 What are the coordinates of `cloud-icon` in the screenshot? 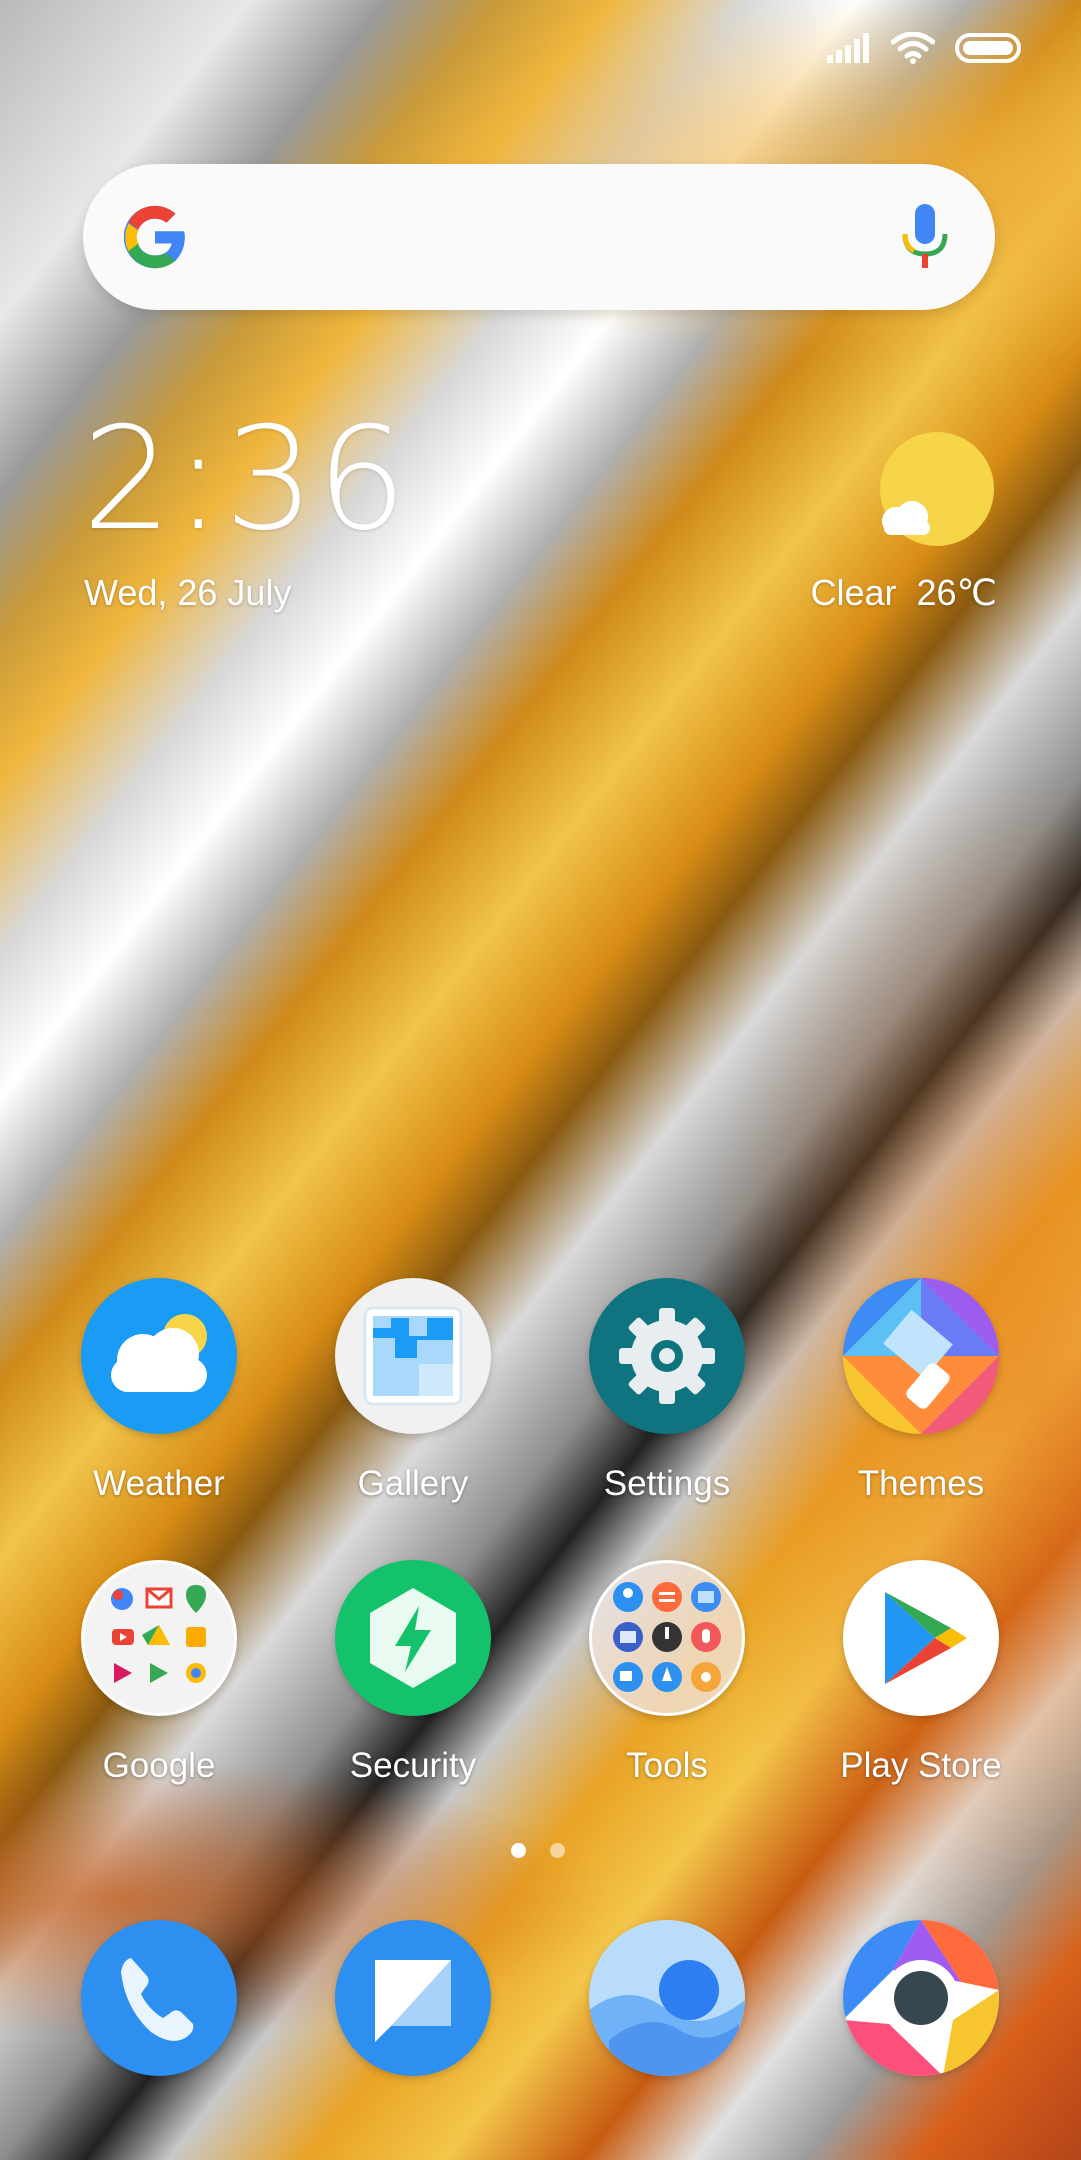 It's located at (906, 518).